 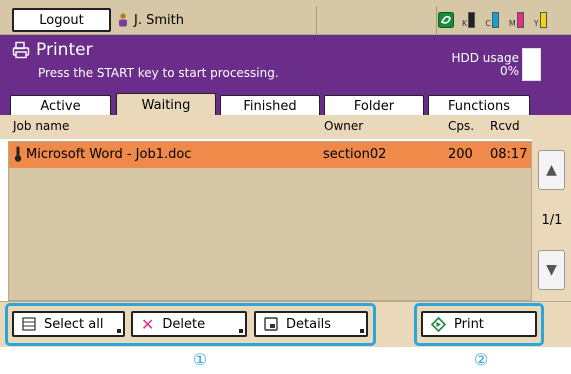 I want to click on up-arrow-icon: ▲, so click(x=551, y=170).